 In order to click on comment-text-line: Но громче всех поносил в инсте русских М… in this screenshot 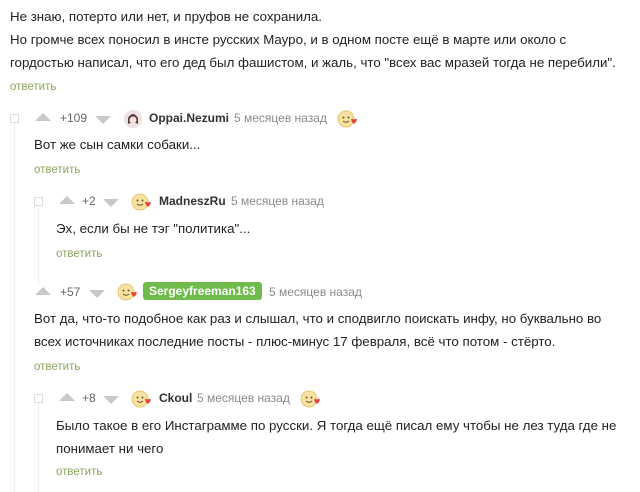, I will do `click(288, 39)`.